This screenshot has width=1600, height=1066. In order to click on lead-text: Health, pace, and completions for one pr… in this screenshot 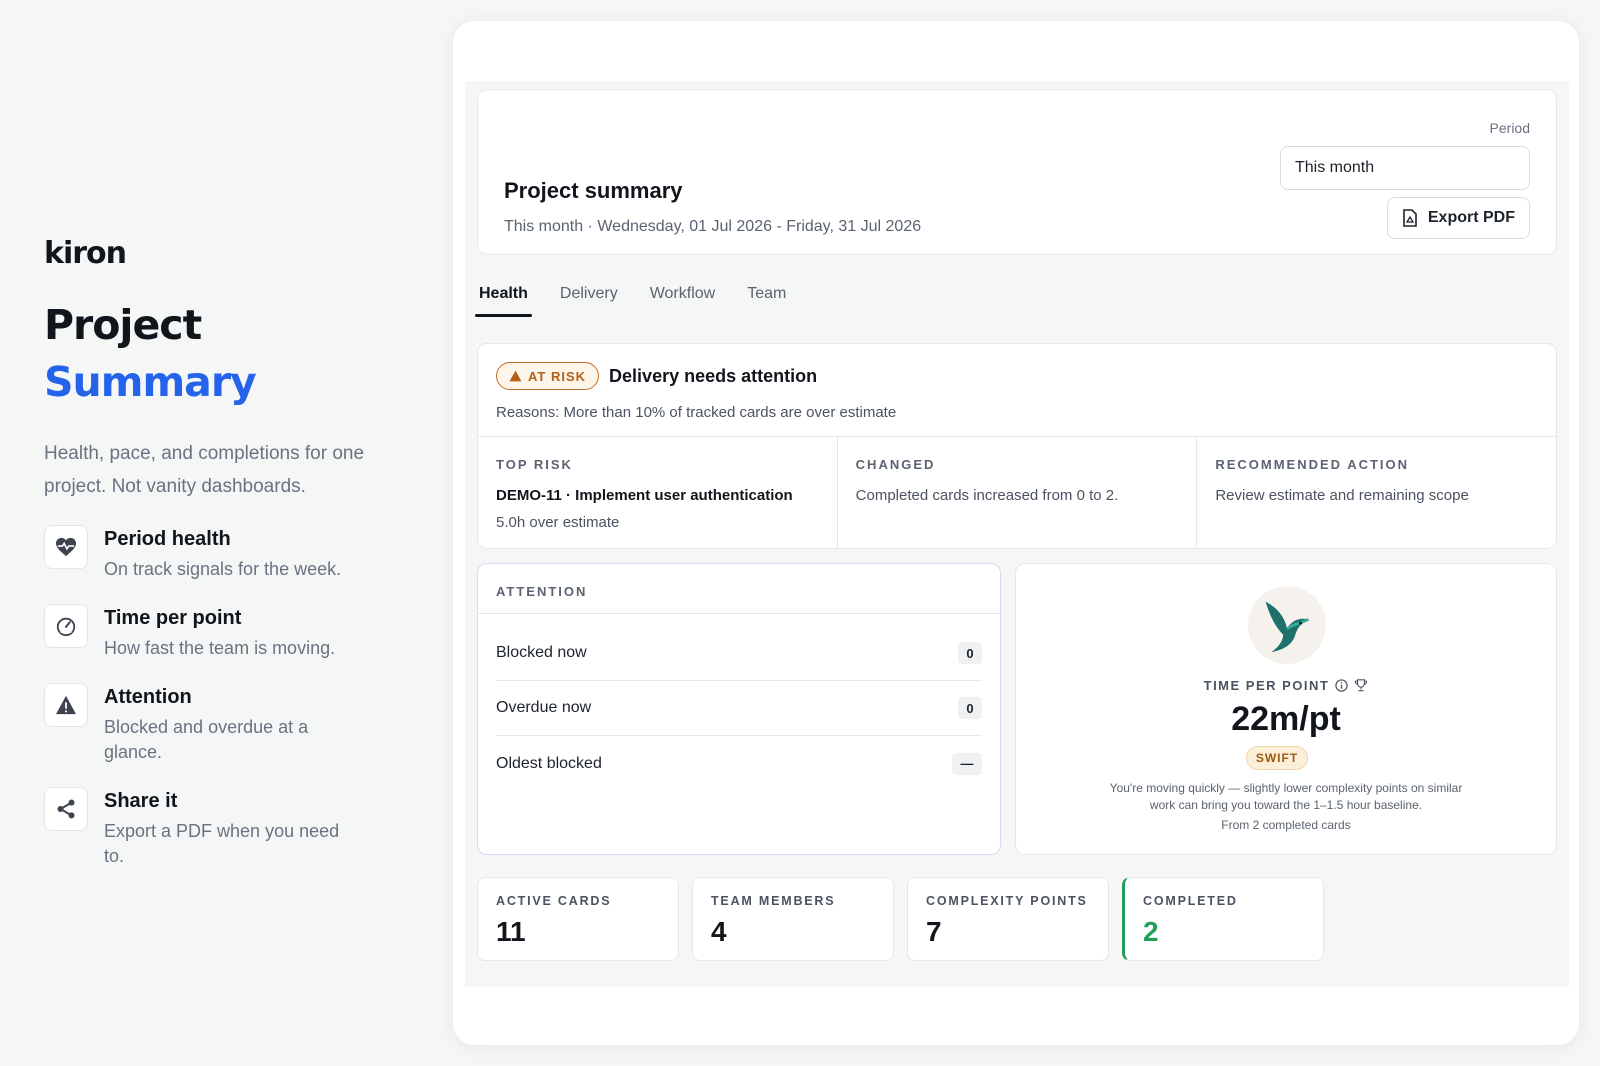, I will do `click(204, 470)`.